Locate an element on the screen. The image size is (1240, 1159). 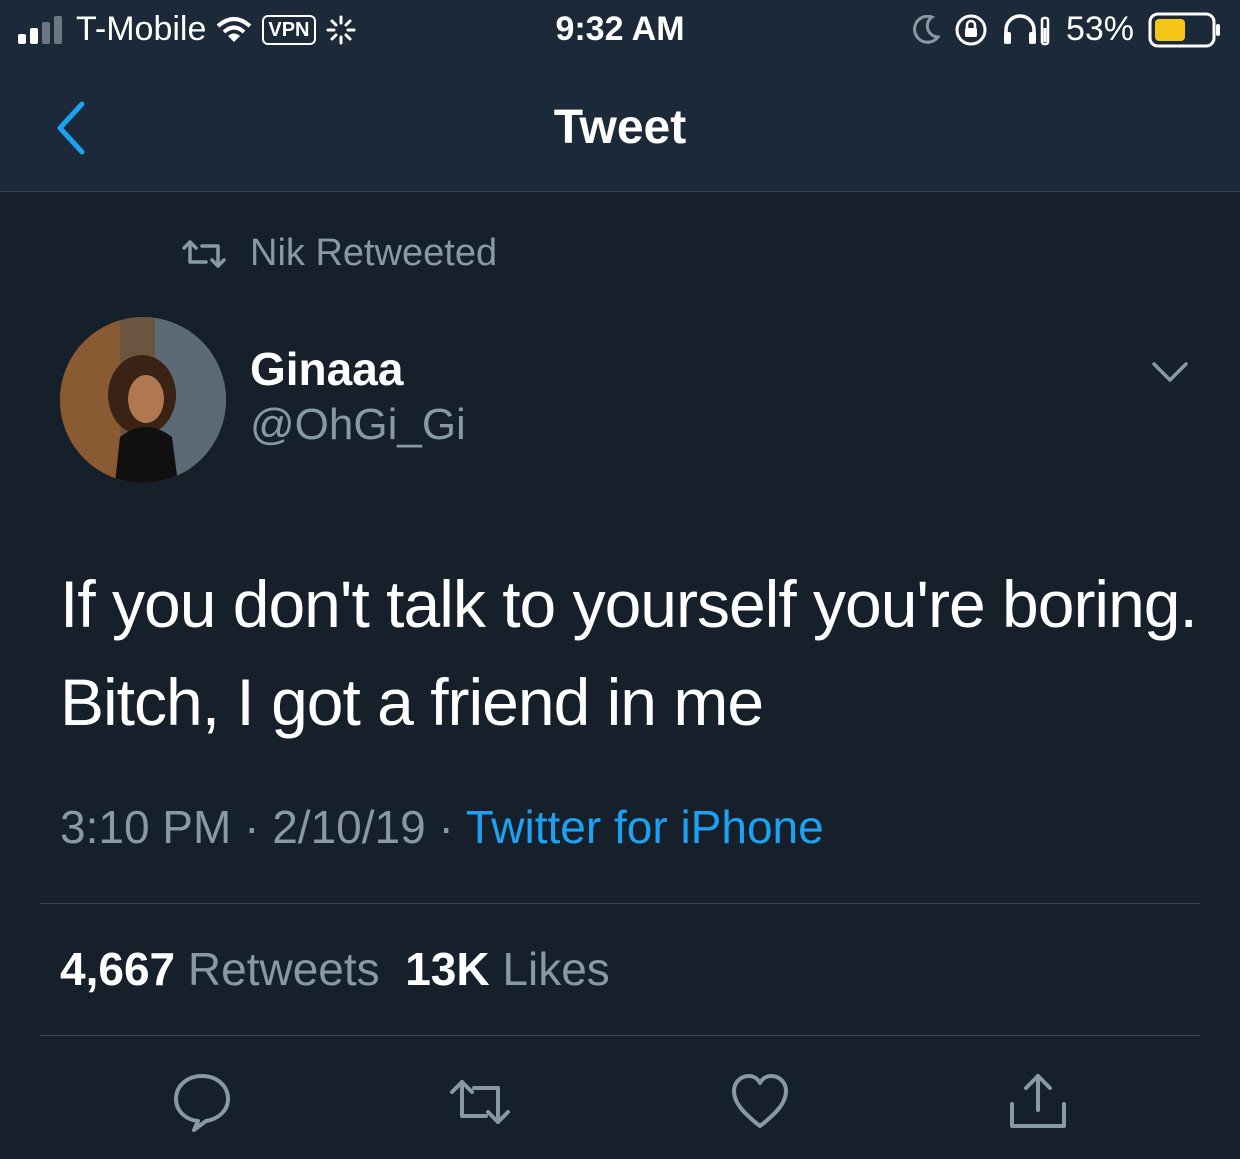
like-icon is located at coordinates (760, 1102).